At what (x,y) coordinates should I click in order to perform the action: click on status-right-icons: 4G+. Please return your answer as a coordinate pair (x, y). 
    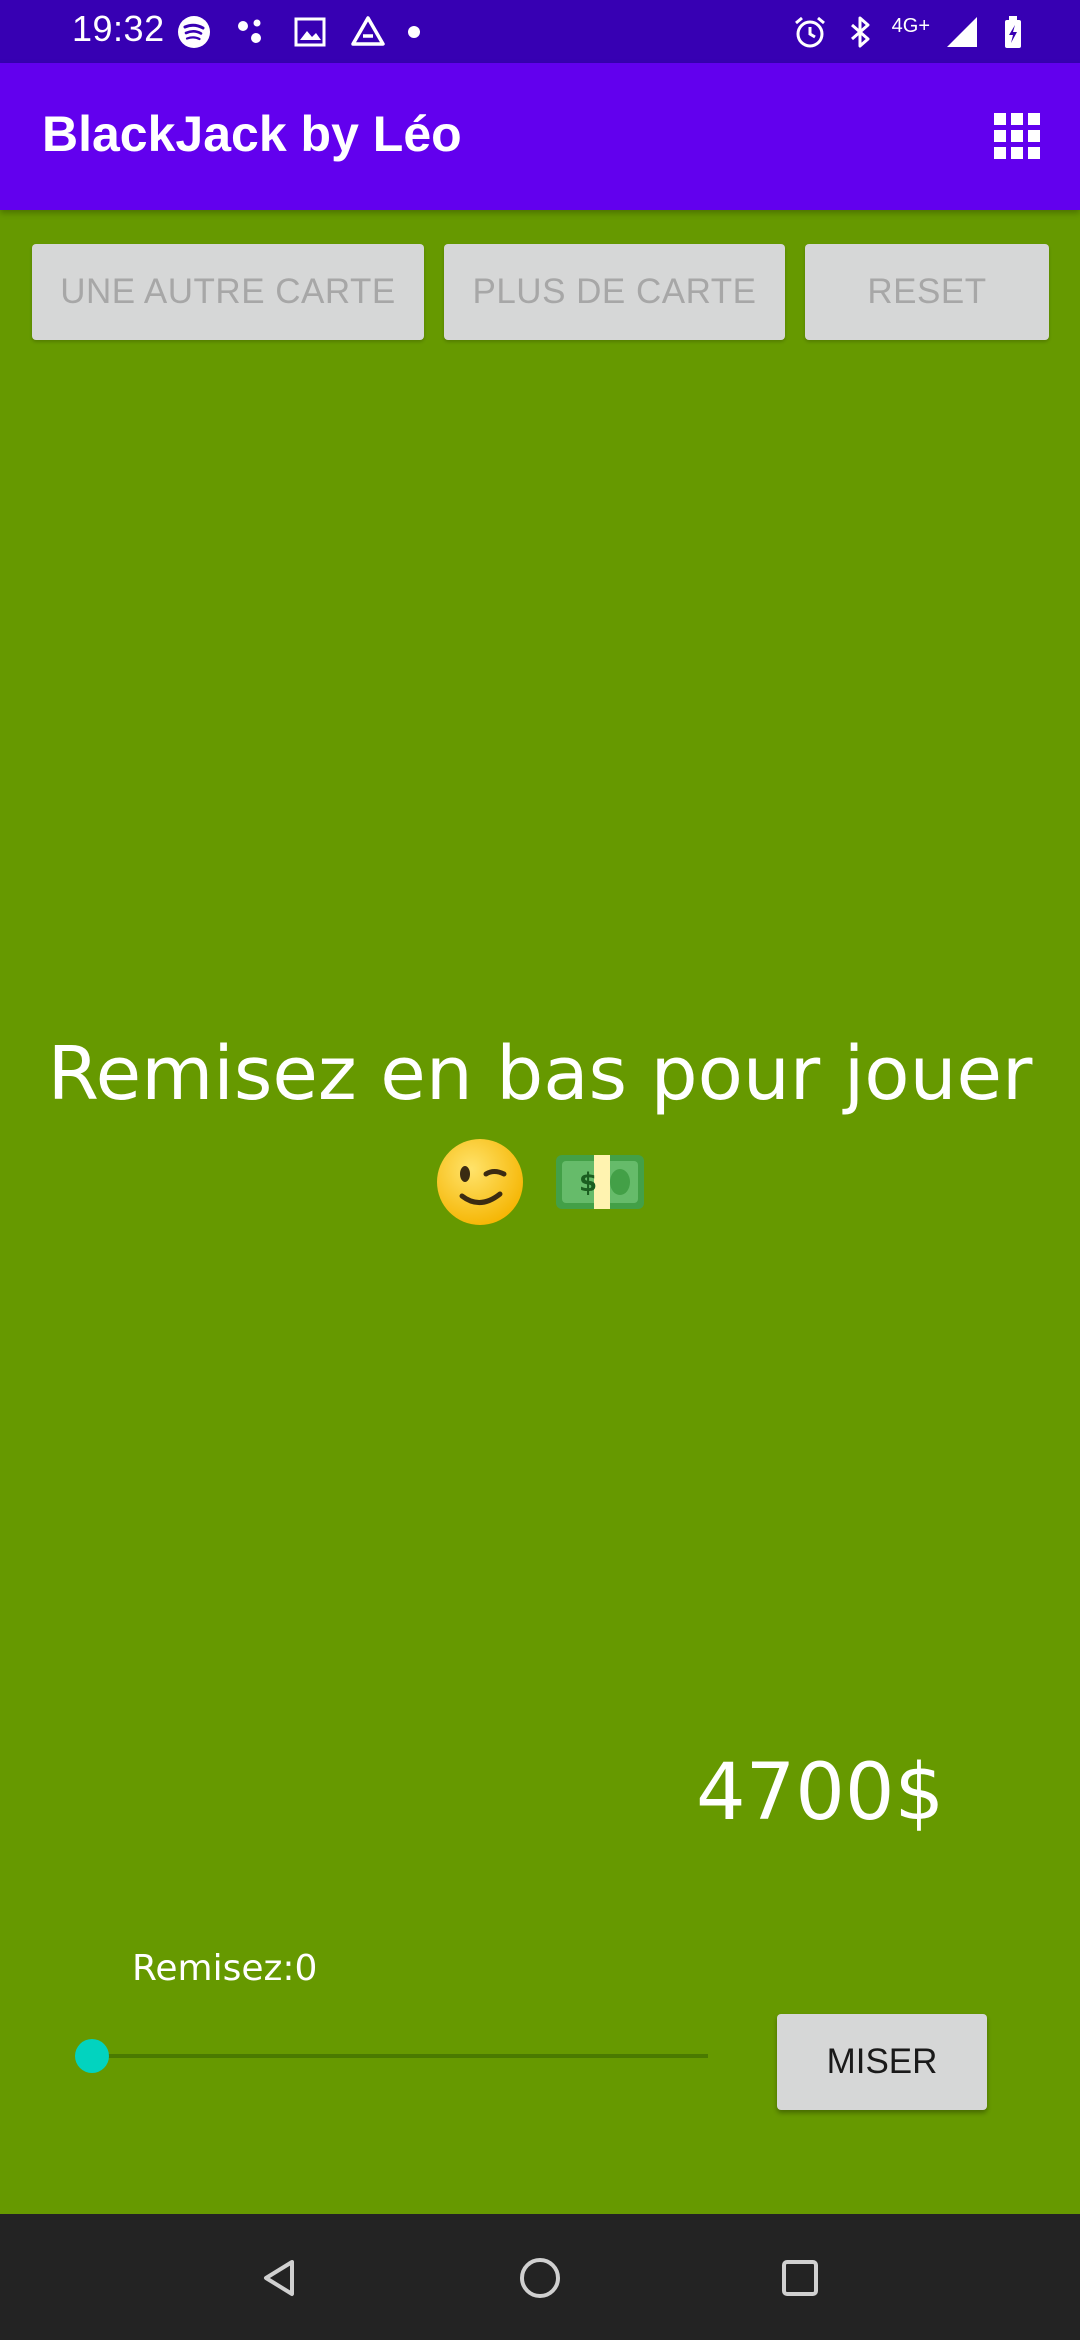
    Looking at the image, I should click on (911, 32).